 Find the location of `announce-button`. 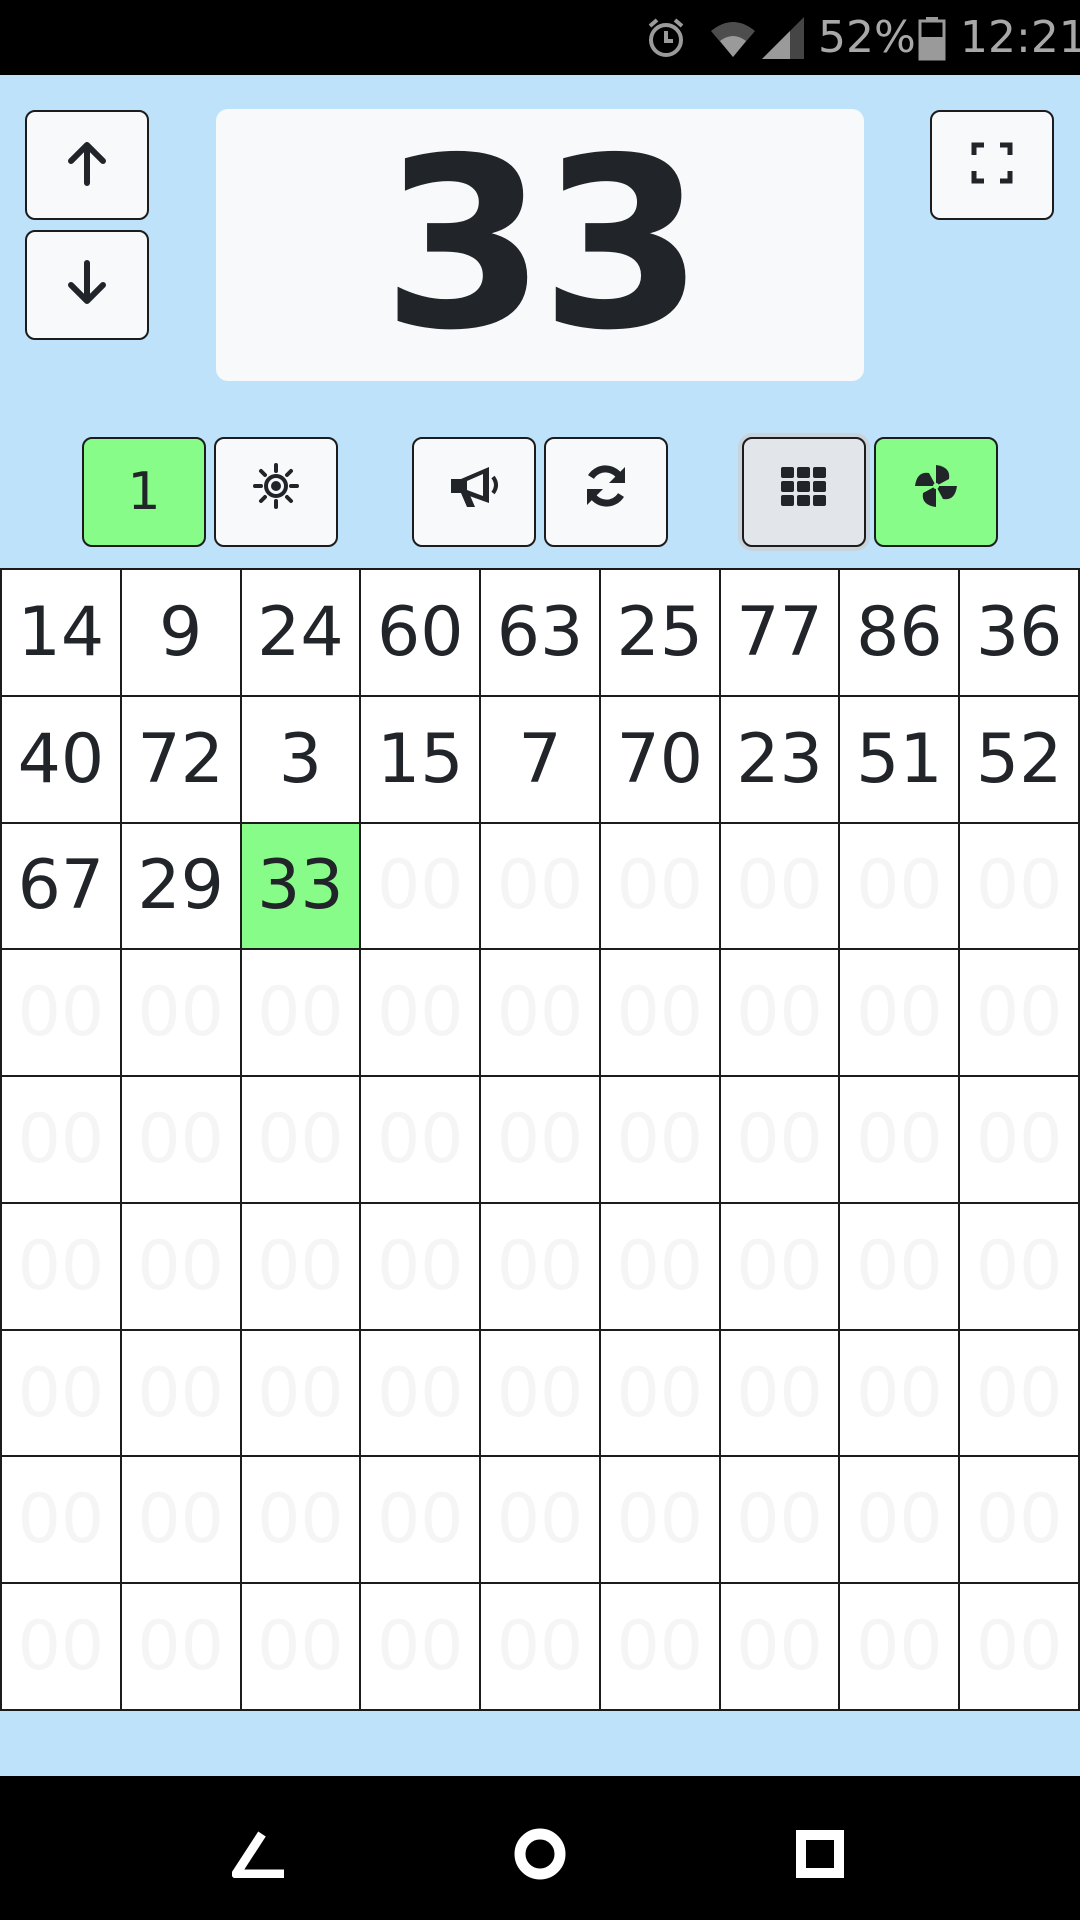

announce-button is located at coordinates (474, 492).